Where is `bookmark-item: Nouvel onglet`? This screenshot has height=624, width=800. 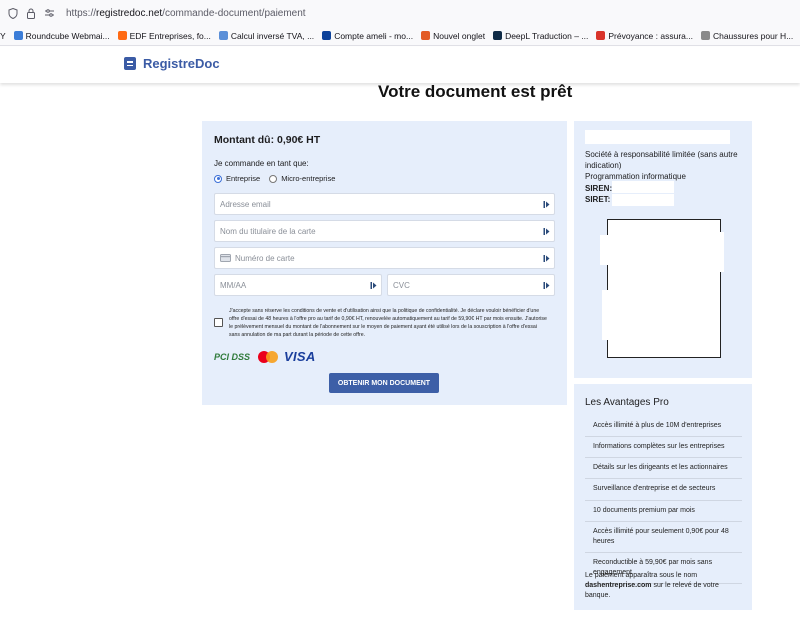 bookmark-item: Nouvel onglet is located at coordinates (453, 36).